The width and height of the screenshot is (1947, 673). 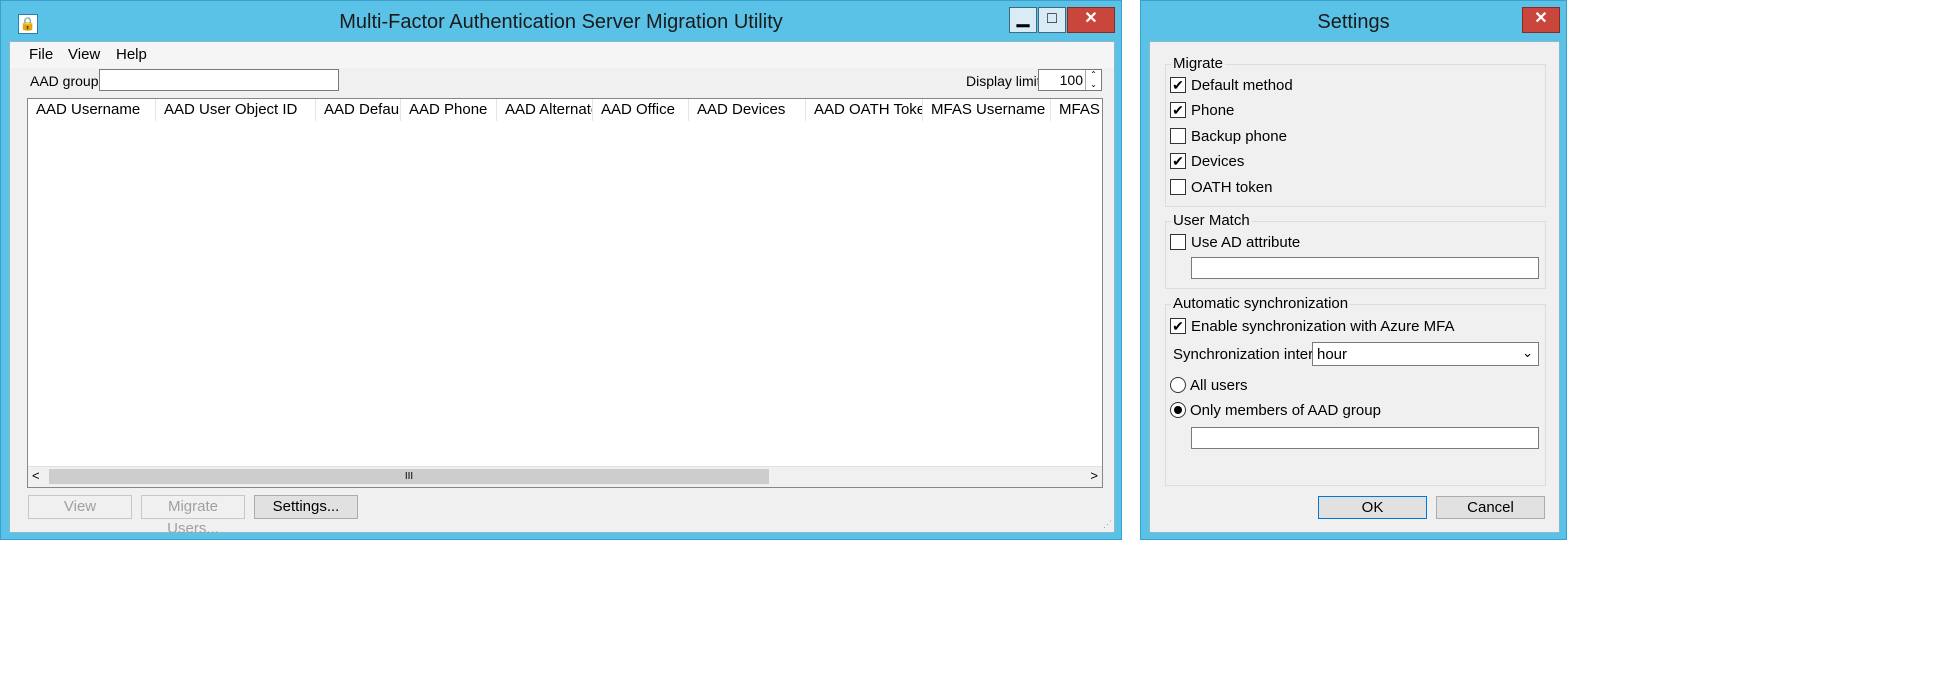 I want to click on scroll-thumb: III, so click(x=409, y=476).